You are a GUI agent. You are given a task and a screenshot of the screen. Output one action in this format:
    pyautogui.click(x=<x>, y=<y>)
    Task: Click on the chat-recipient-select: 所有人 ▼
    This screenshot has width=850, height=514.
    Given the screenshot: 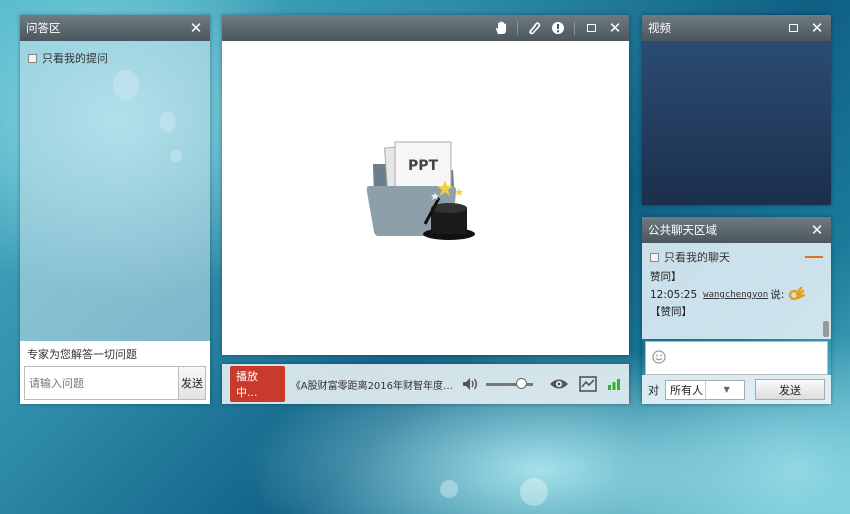 What is the action you would take?
    pyautogui.click(x=705, y=389)
    